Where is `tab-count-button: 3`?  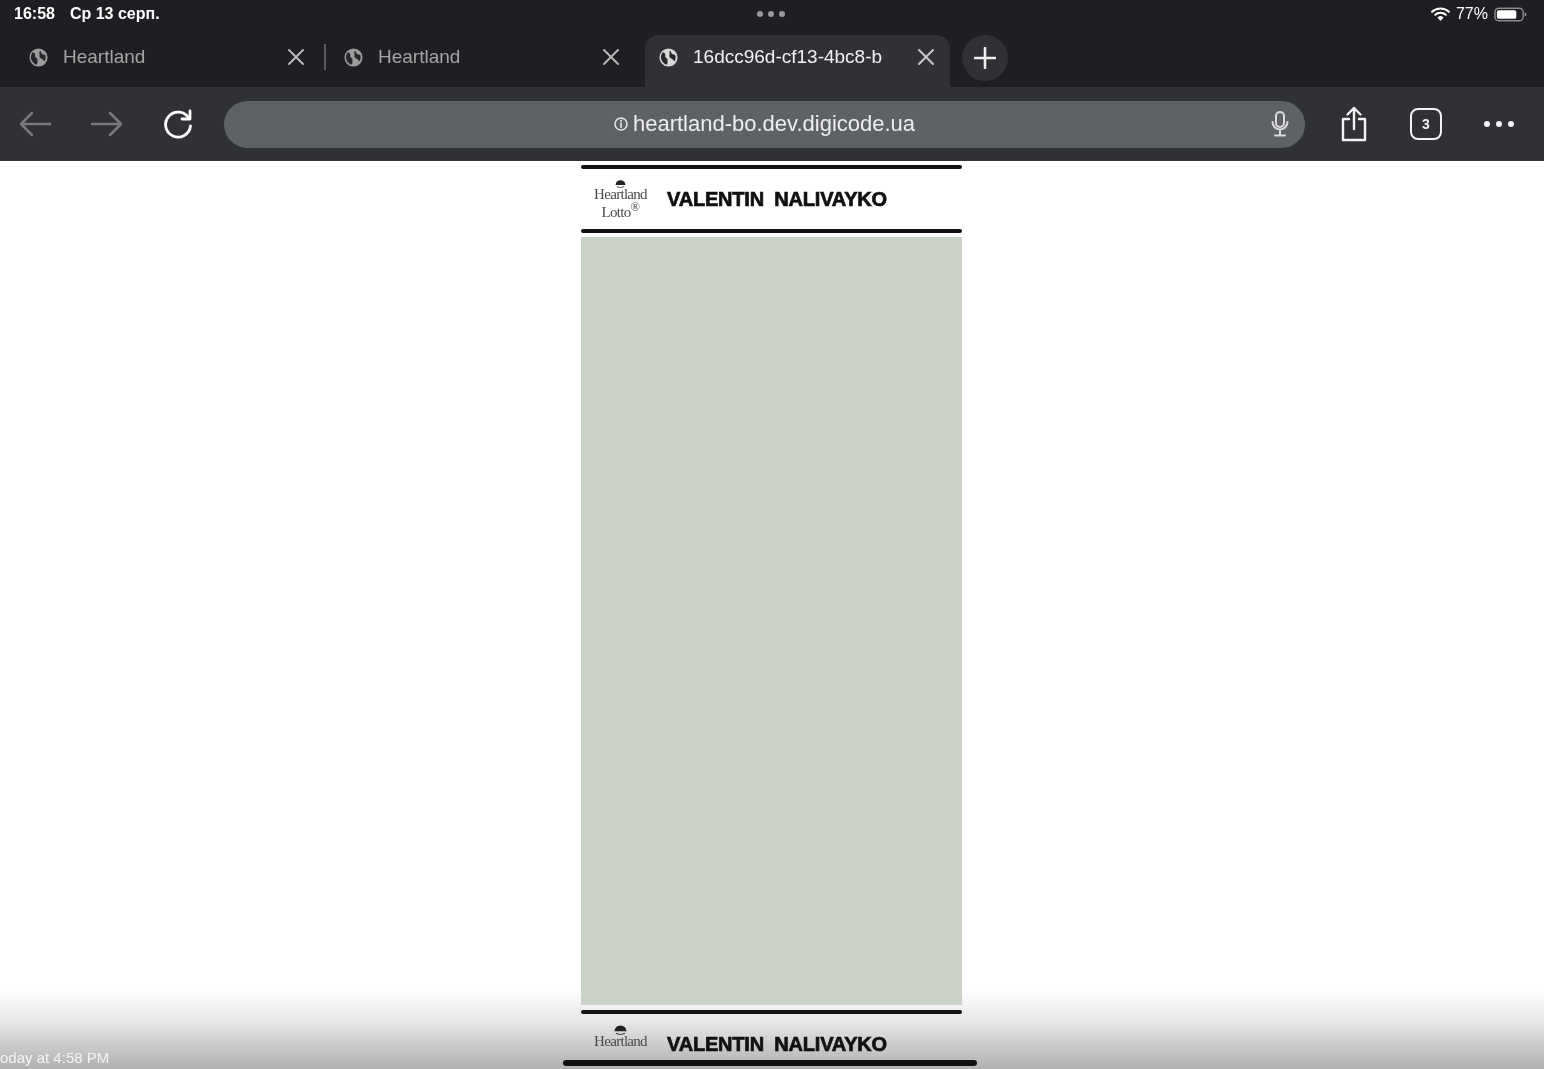
tab-count-button: 3 is located at coordinates (1426, 124).